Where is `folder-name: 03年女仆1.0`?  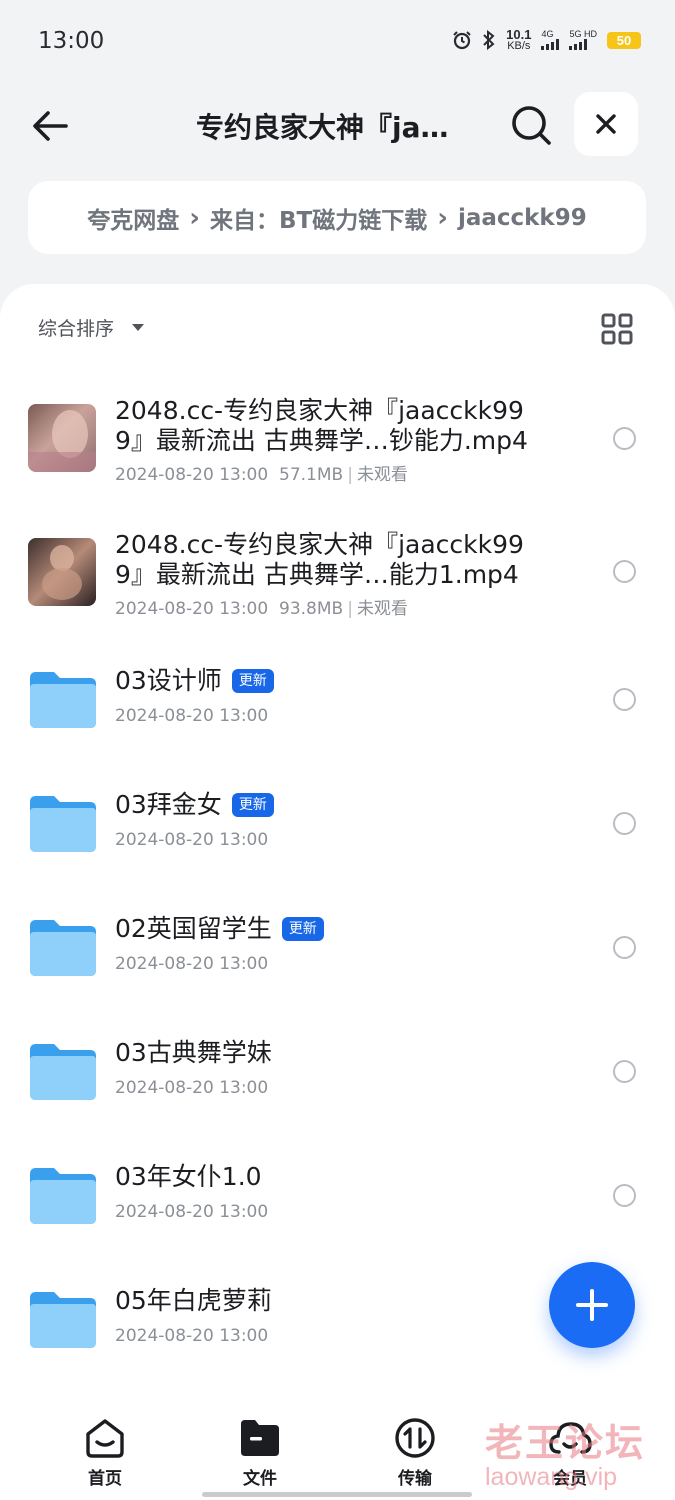
folder-name: 03年女仆1.0 is located at coordinates (188, 1176).